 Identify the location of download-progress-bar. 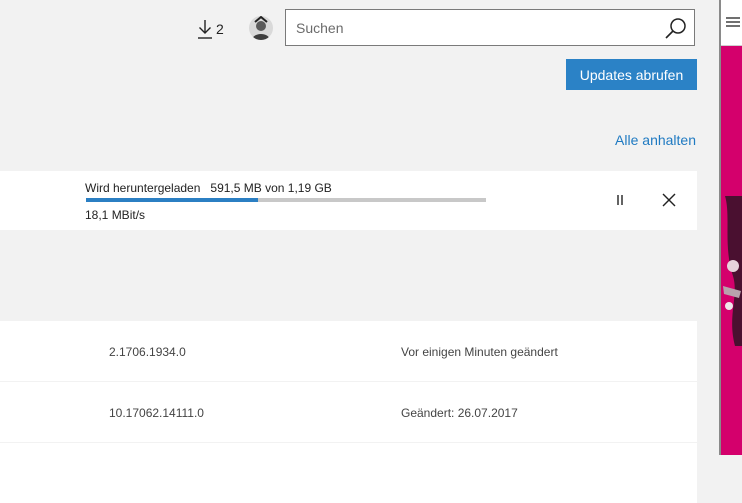
(286, 200).